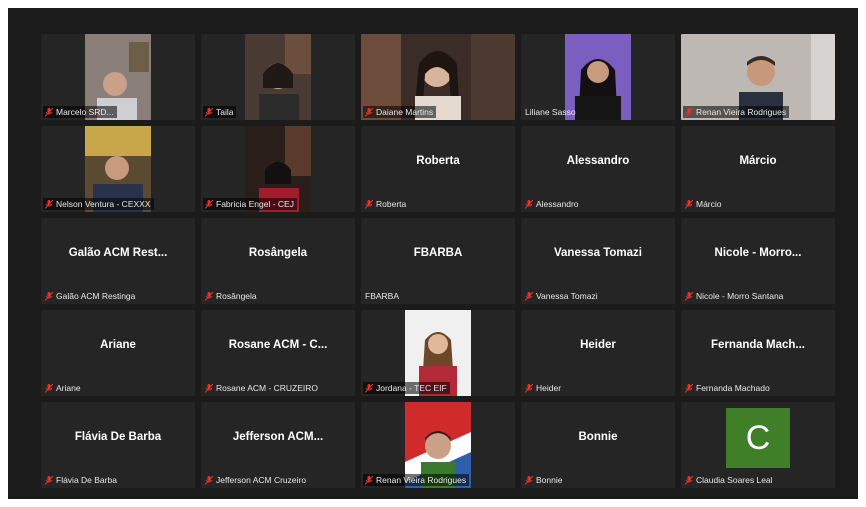 Image resolution: width=866 pixels, height=507 pixels. Describe the element at coordinates (598, 445) in the screenshot. I see `participant-tile: Bonnie Bonnie` at that location.